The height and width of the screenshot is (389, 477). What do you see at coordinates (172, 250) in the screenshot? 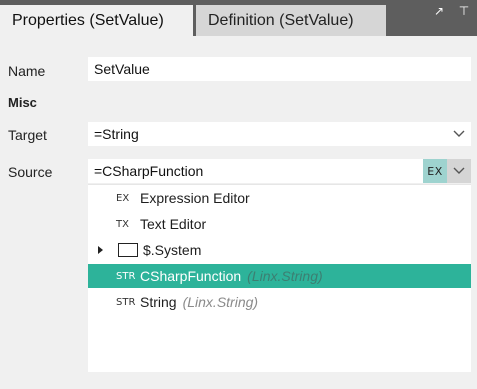
I see `list-item-label: $.System` at bounding box center [172, 250].